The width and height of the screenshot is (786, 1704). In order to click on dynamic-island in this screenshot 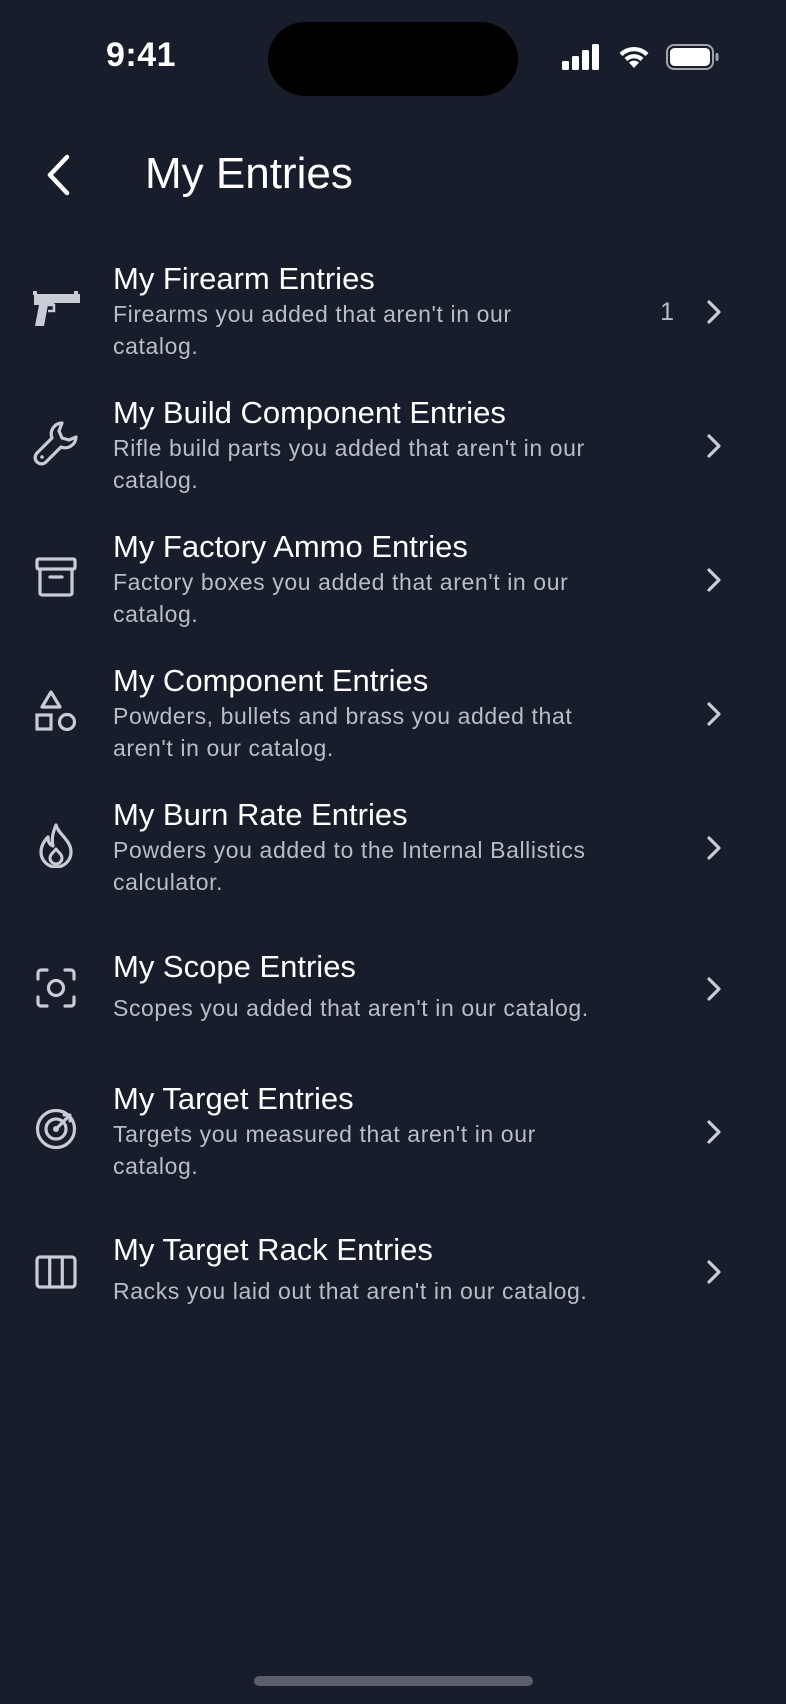, I will do `click(393, 59)`.